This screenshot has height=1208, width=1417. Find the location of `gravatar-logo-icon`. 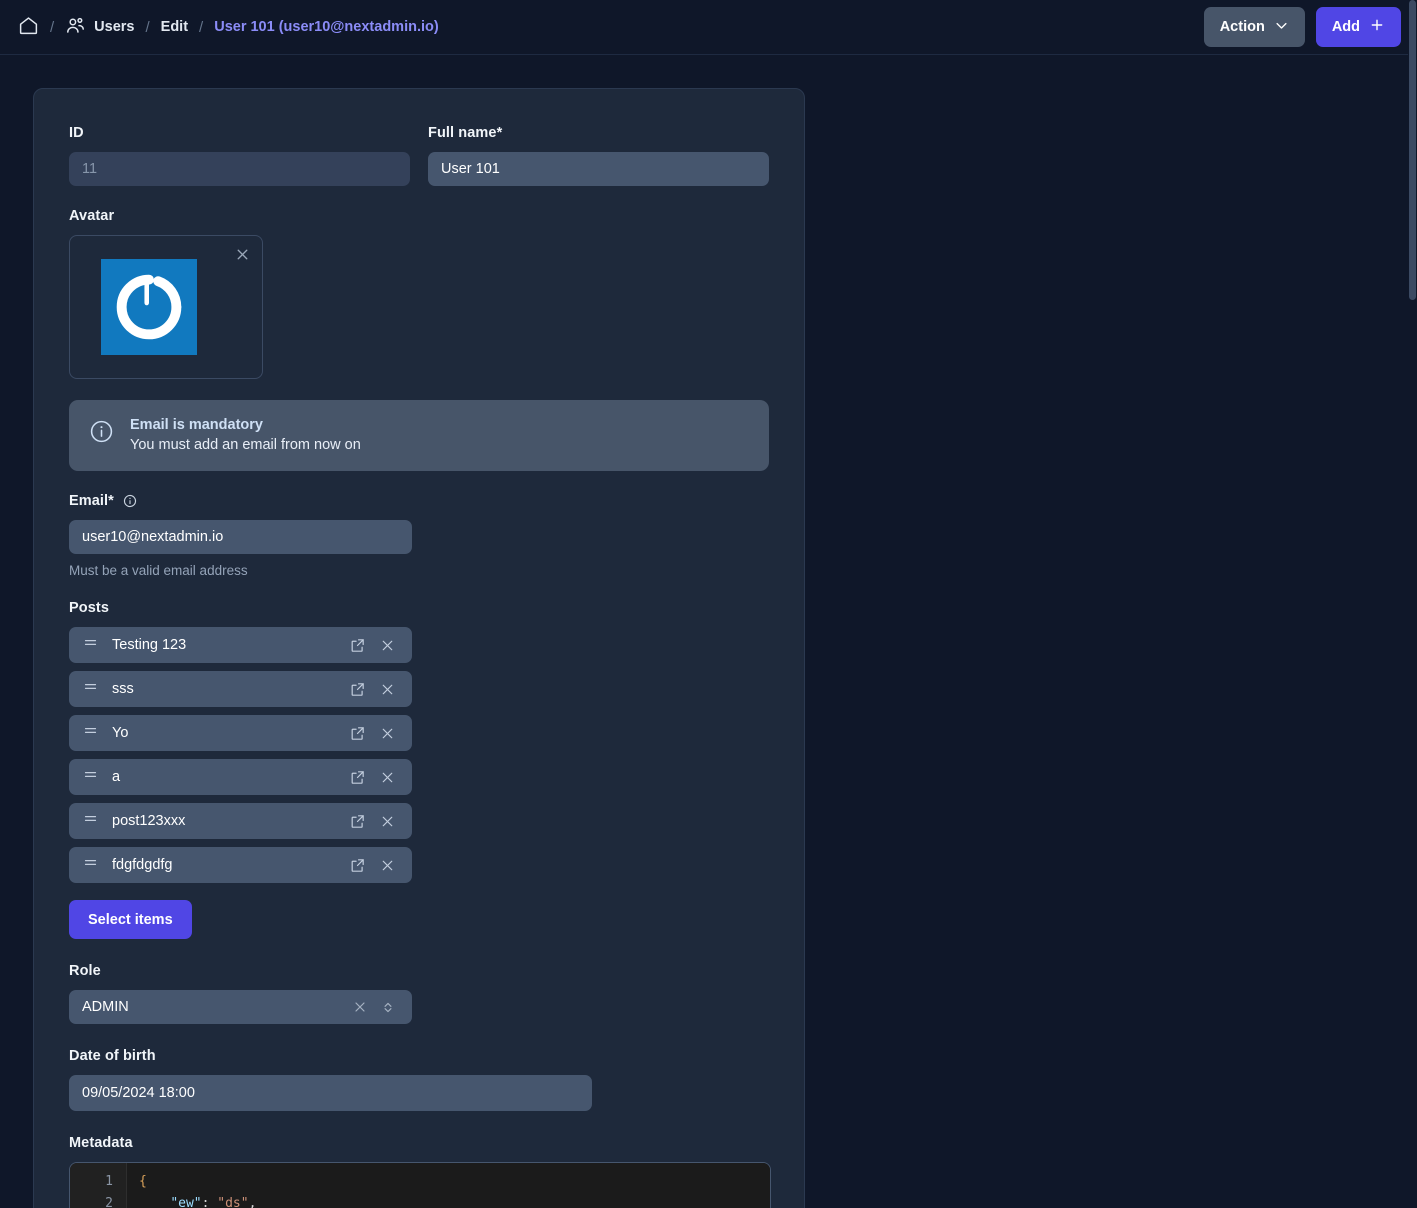

gravatar-logo-icon is located at coordinates (149, 307).